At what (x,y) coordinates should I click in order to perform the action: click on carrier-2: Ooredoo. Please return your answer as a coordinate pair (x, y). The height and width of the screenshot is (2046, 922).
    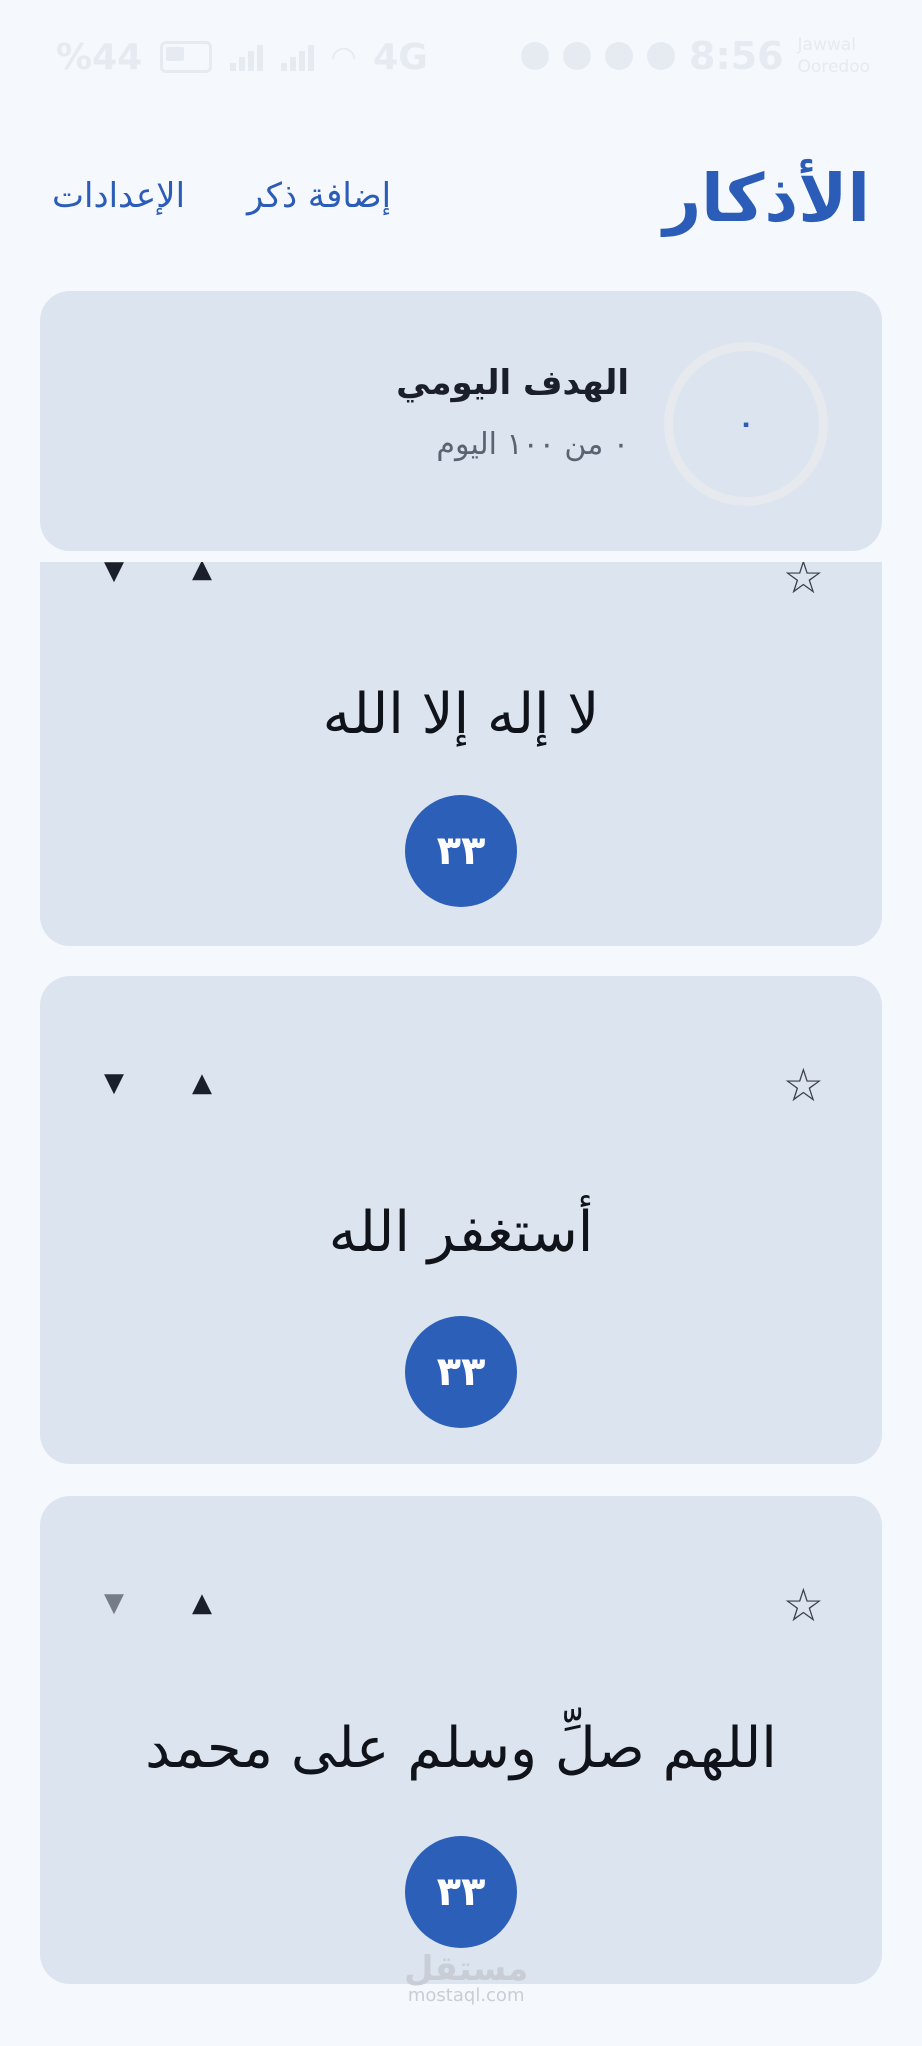
    Looking at the image, I should click on (833, 67).